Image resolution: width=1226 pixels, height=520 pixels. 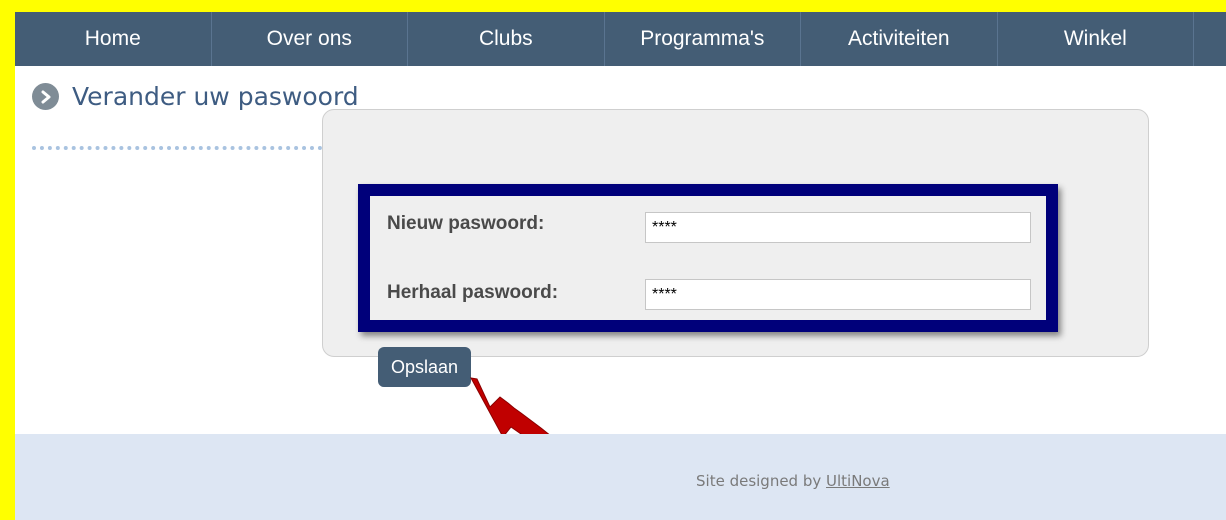 I want to click on nav-item-winkel: Winkel, so click(x=1096, y=39).